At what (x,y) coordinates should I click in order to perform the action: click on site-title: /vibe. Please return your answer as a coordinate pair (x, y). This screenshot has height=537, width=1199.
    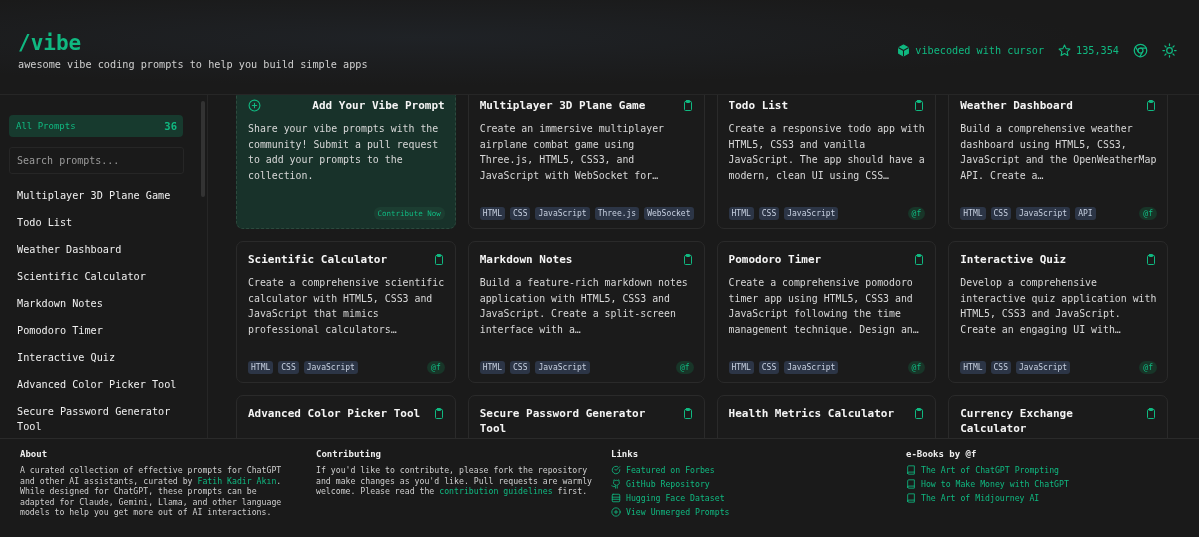
    Looking at the image, I should click on (50, 42).